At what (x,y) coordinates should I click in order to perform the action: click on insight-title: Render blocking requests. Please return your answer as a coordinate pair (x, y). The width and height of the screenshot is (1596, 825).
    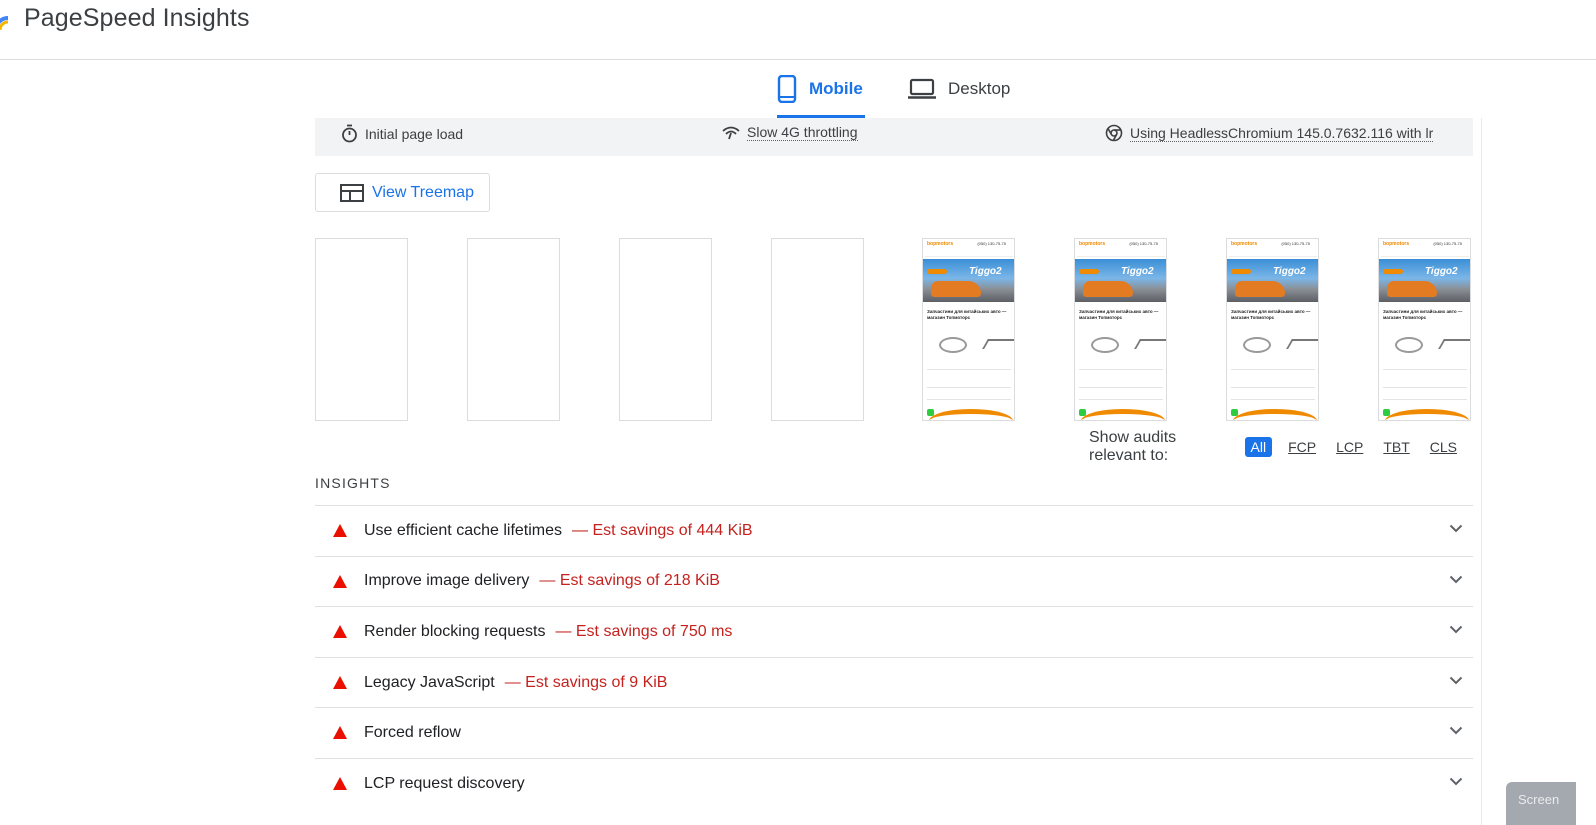
    Looking at the image, I should click on (455, 631).